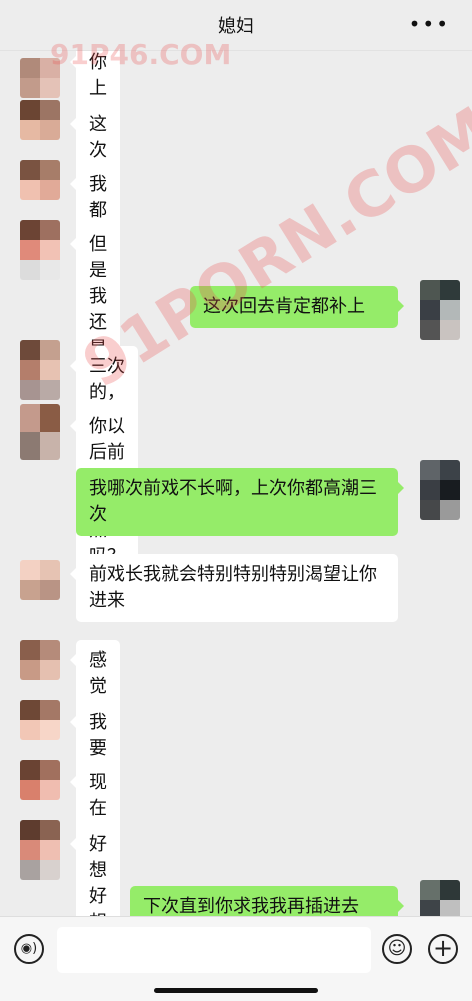  What do you see at coordinates (397, 949) in the screenshot?
I see `emoji-icon: ☺` at bounding box center [397, 949].